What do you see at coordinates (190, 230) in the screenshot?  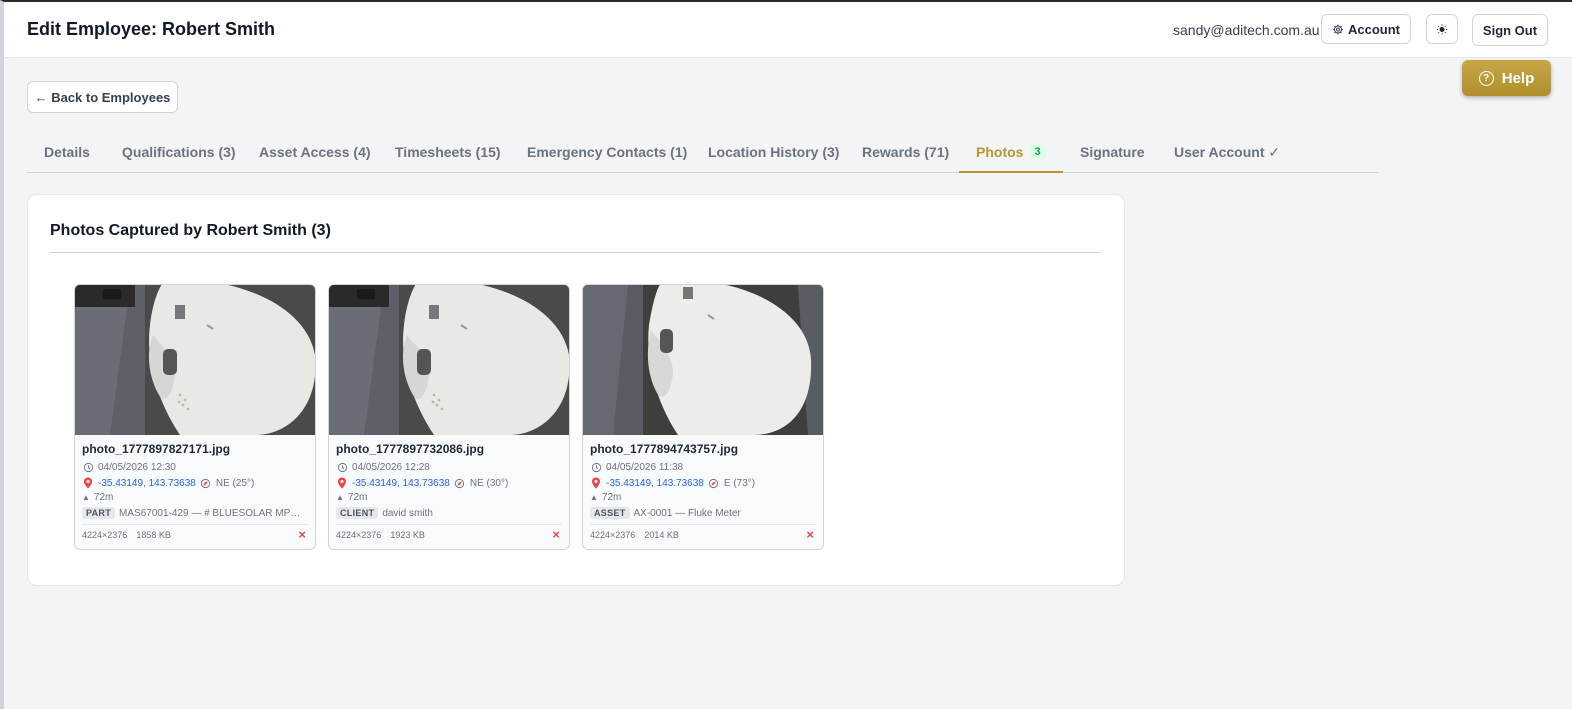 I see `section-title: Photos Captured by Robert Smith (3)` at bounding box center [190, 230].